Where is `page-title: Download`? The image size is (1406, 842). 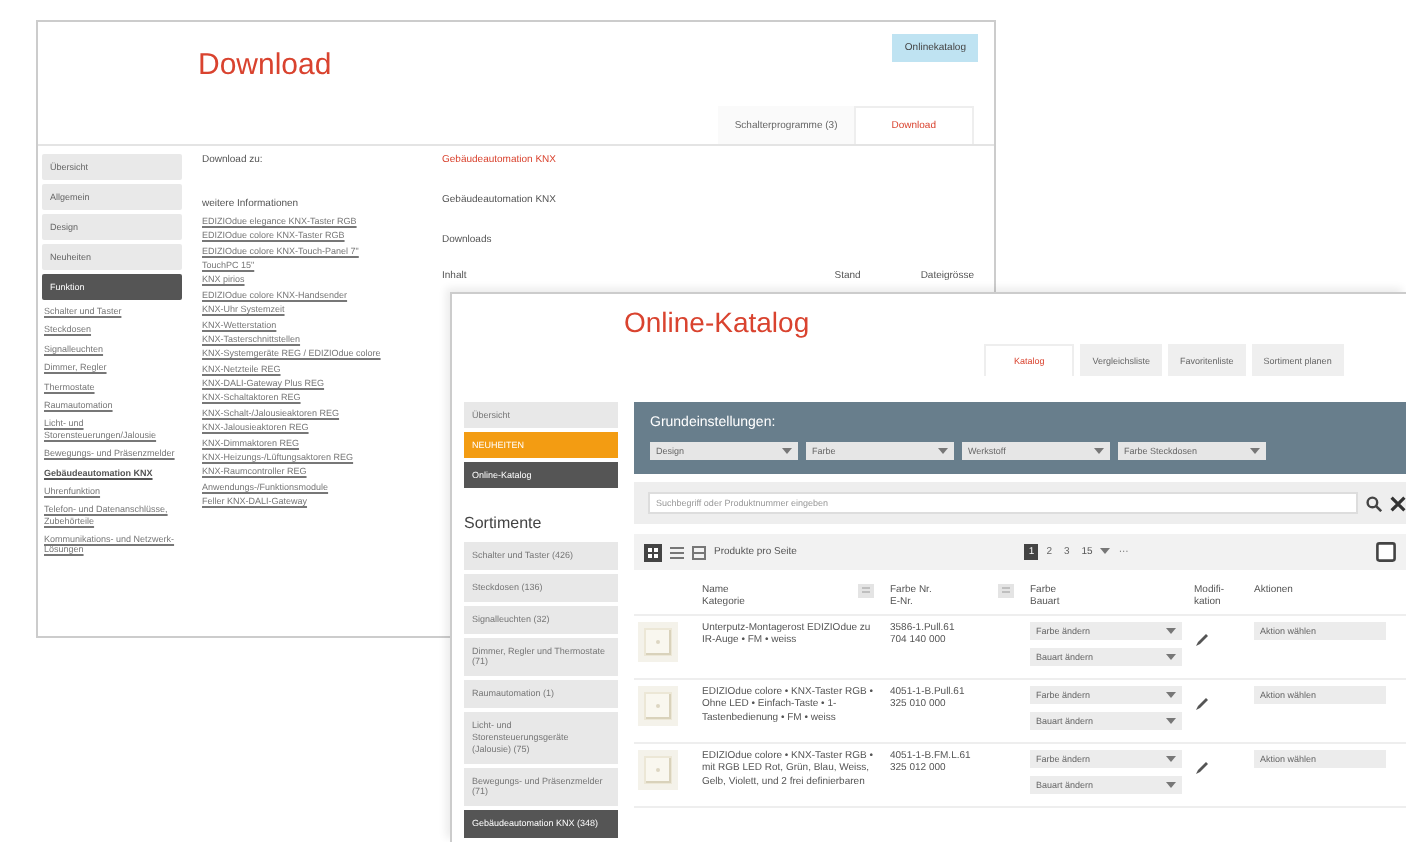
page-title: Download is located at coordinates (265, 65).